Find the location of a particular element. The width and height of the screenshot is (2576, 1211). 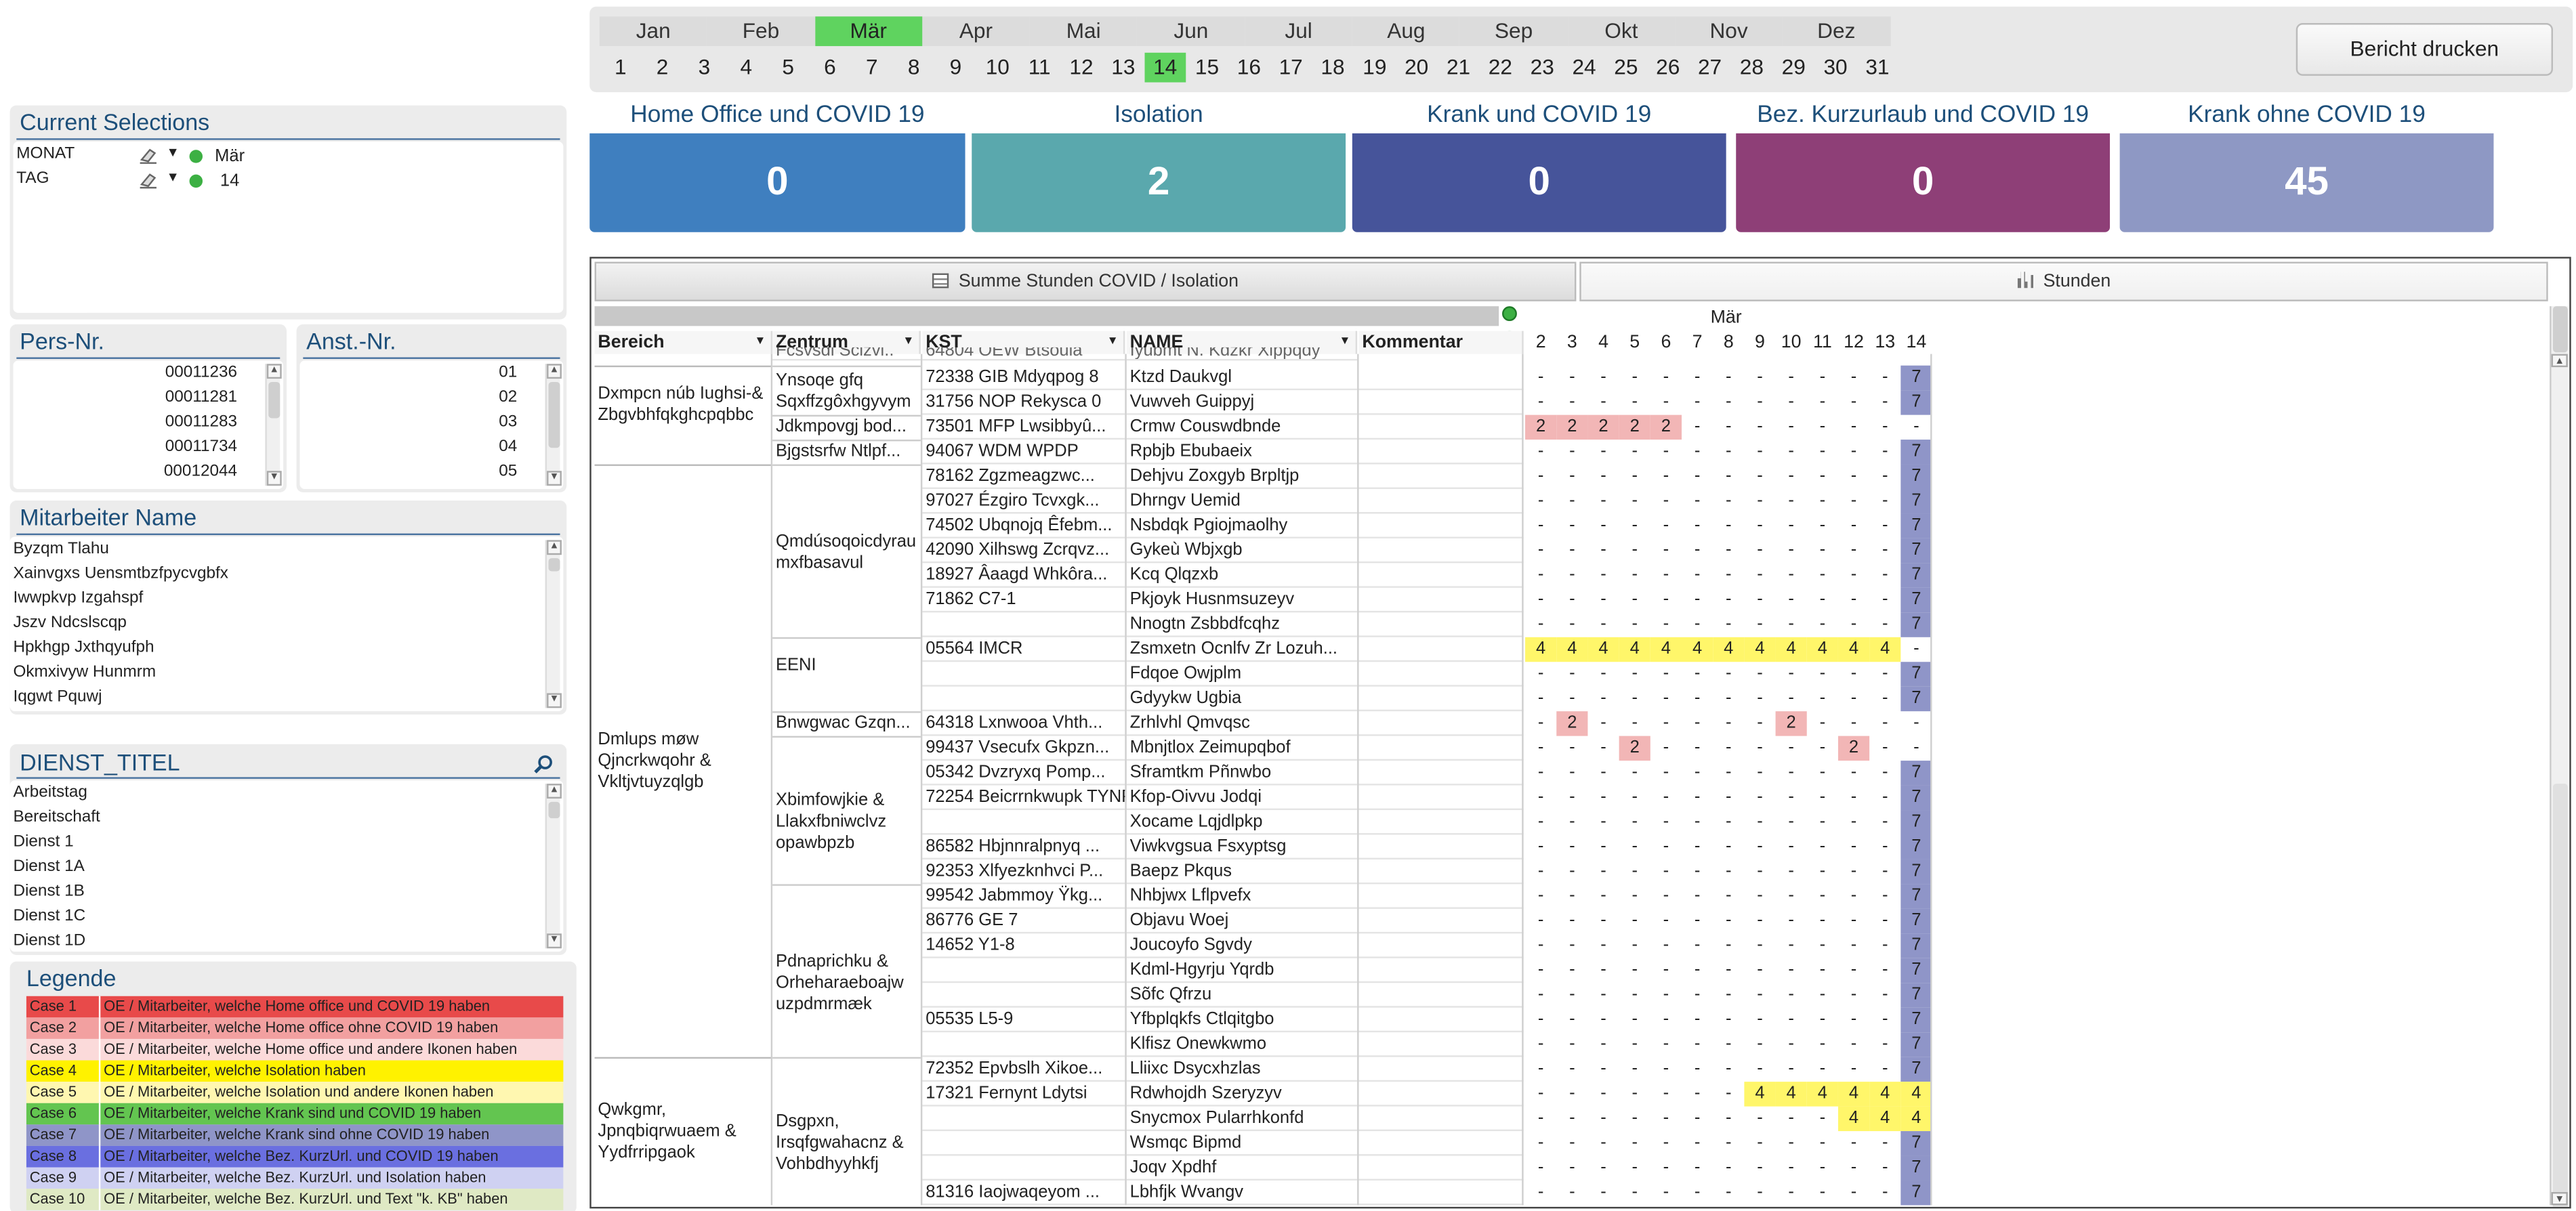

table-cell-name: Fdqoe Owjplm is located at coordinates (1242, 675).